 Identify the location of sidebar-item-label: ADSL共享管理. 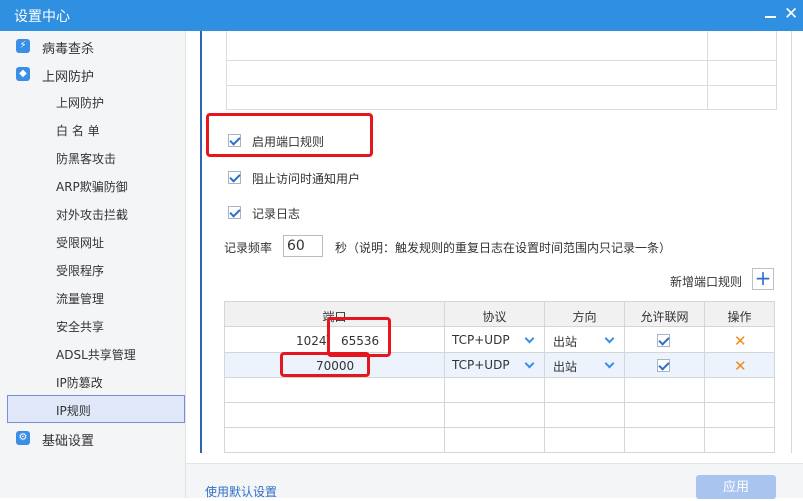
(96, 355).